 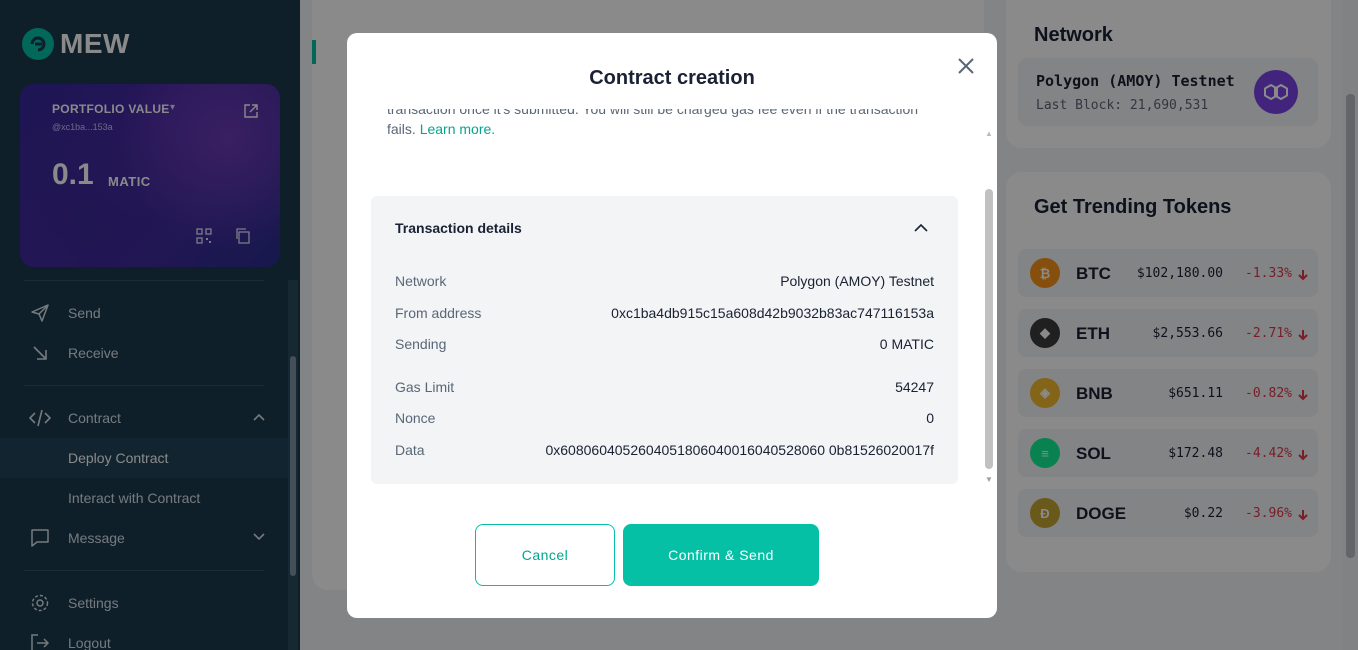 What do you see at coordinates (458, 228) in the screenshot?
I see `transaction-details-title: Transaction details` at bounding box center [458, 228].